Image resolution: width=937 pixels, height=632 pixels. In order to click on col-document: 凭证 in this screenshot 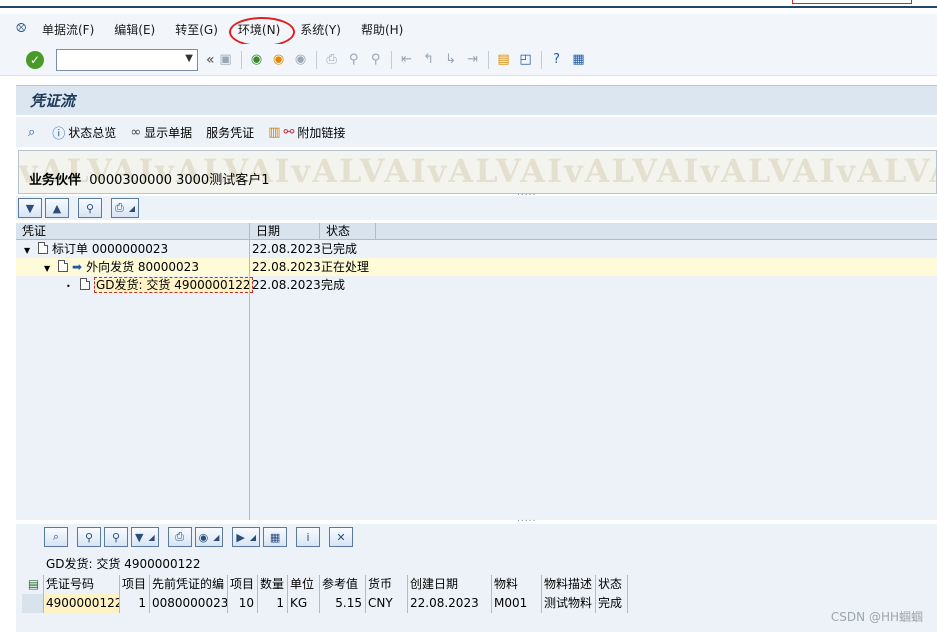, I will do `click(133, 231)`.